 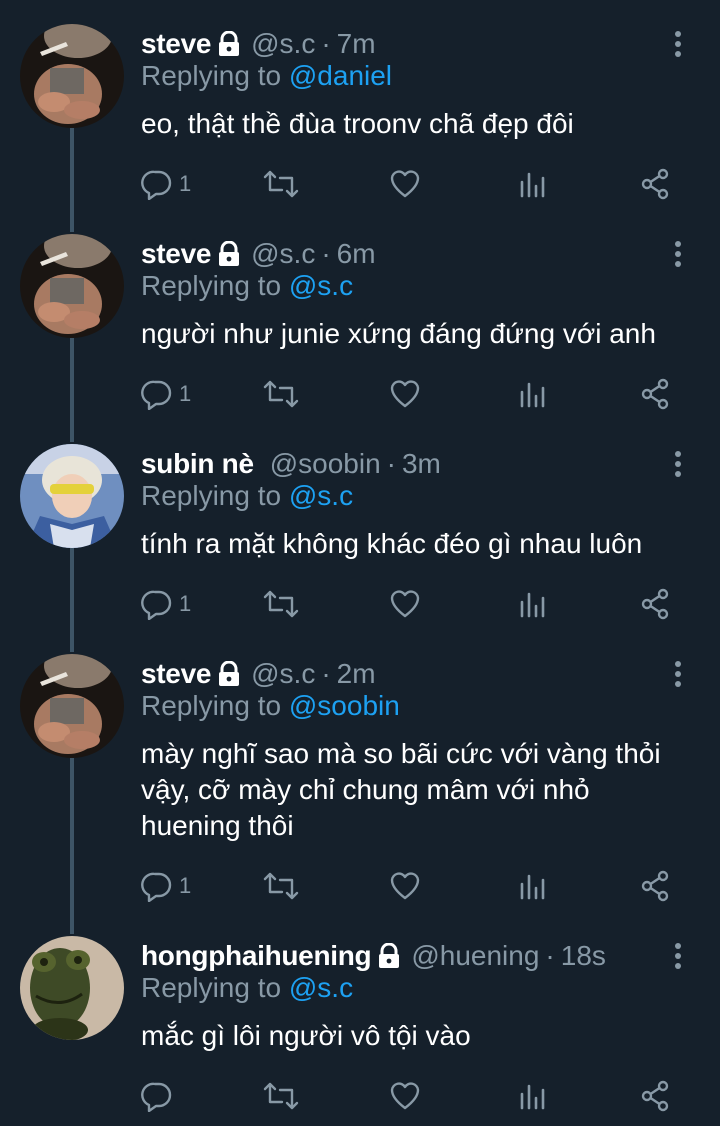 I want to click on timestamp: 2m, so click(x=356, y=674).